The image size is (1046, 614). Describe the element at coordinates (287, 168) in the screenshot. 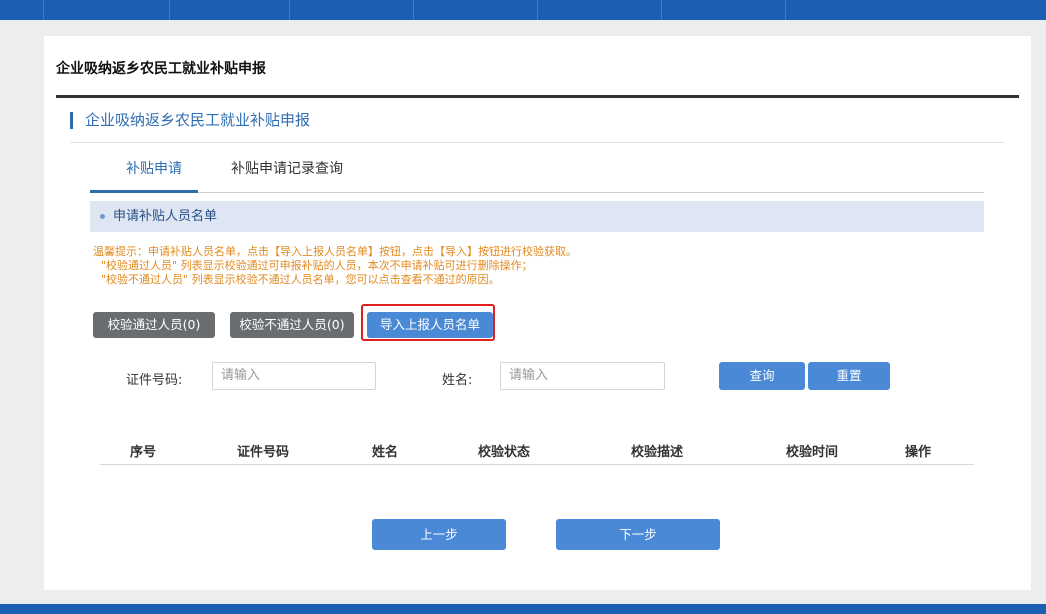

I see `tab-apply-records: 补贴申请记录查询` at that location.